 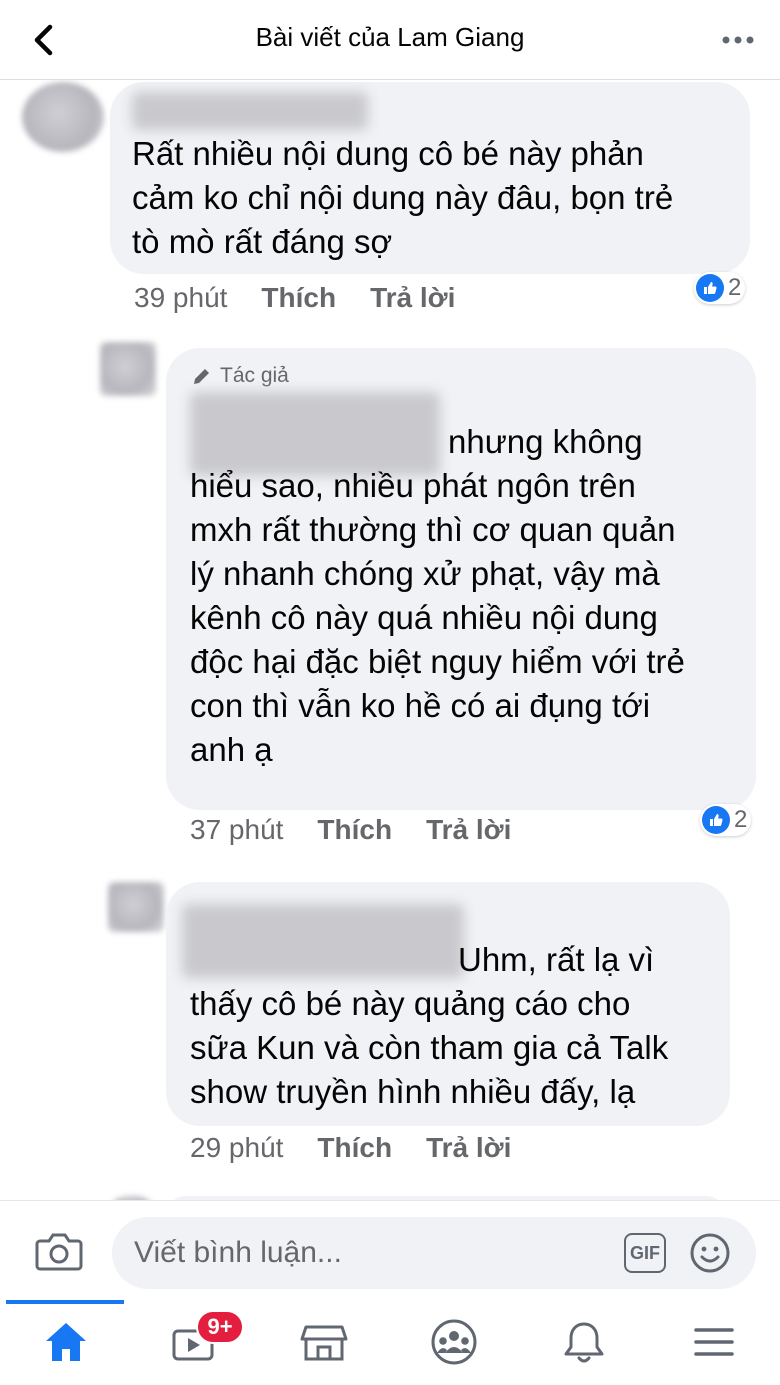 I want to click on page-title: Bài viết của Lam Giang, so click(x=390, y=37).